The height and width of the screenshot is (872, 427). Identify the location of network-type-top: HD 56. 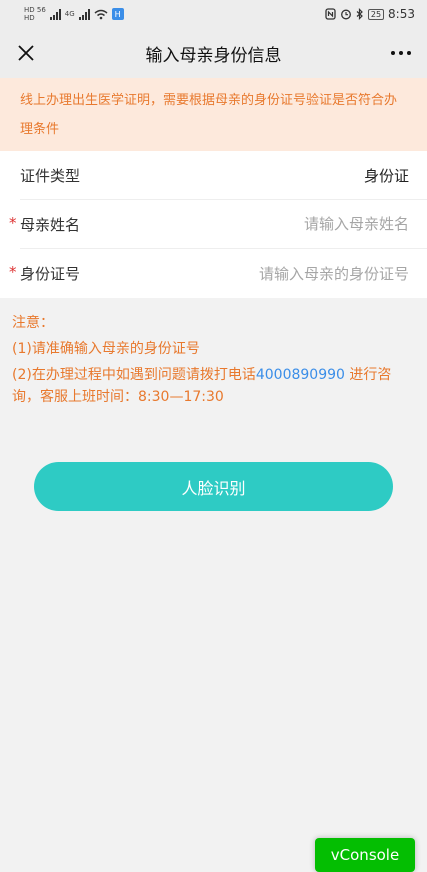
(35, 10).